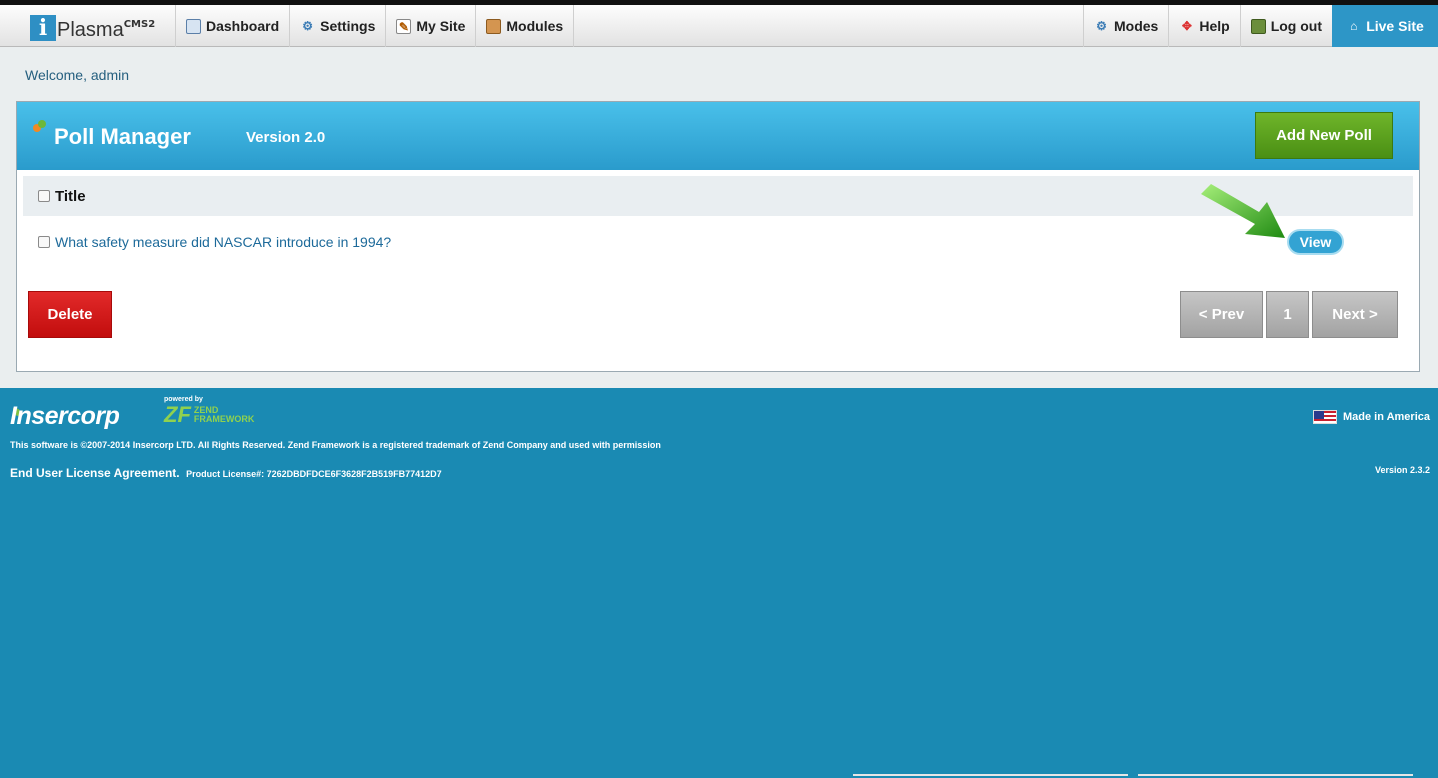 This screenshot has height=778, width=1438. Describe the element at coordinates (40, 127) in the screenshot. I see `poll-icon` at that location.